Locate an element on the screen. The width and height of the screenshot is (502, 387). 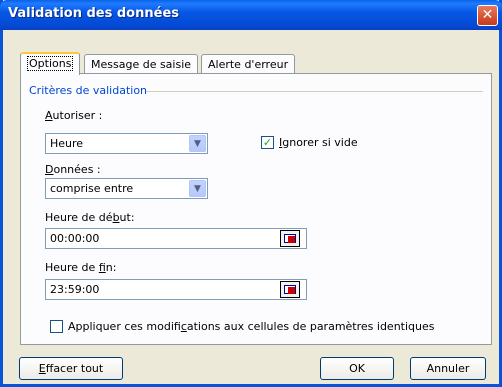
start-range-button is located at coordinates (290, 238).